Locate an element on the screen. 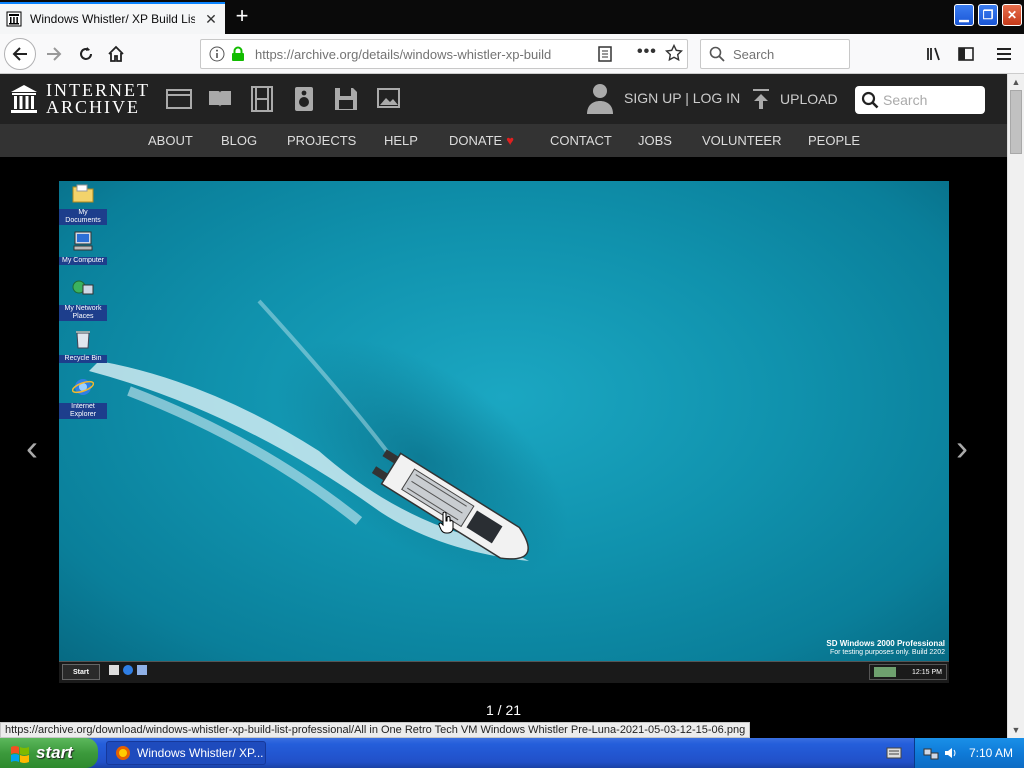 This screenshot has height=768, width=1024. library-icon is located at coordinates (933, 54).